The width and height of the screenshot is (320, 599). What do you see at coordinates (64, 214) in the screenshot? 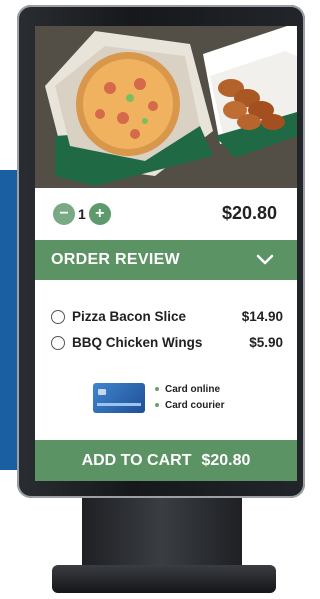
I see `decrease-quantity-button: −` at bounding box center [64, 214].